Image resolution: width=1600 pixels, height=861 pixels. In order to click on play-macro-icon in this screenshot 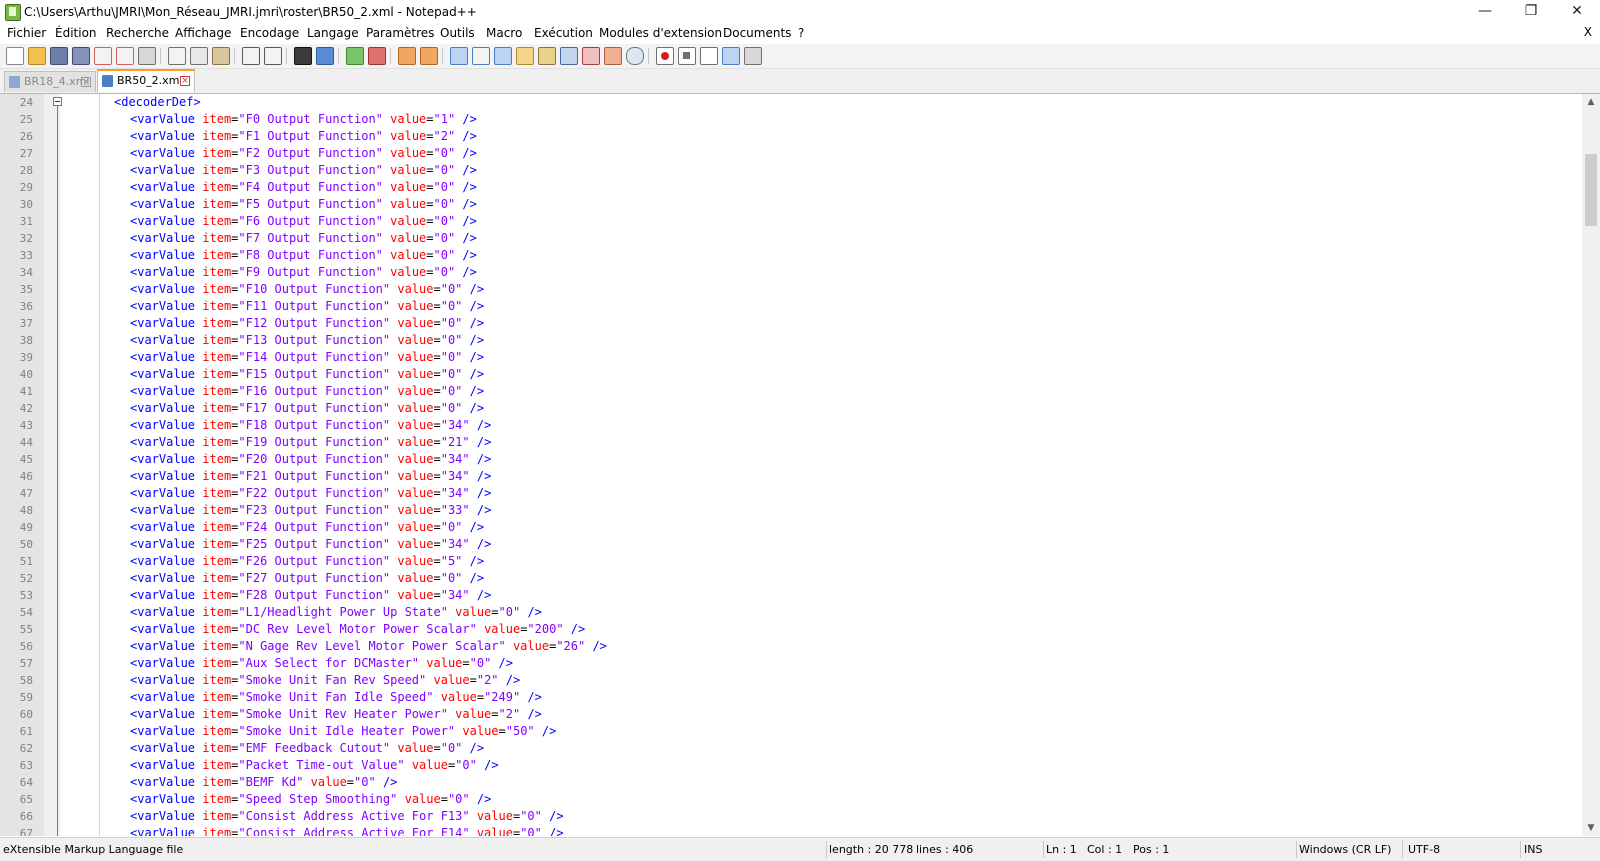, I will do `click(709, 56)`.